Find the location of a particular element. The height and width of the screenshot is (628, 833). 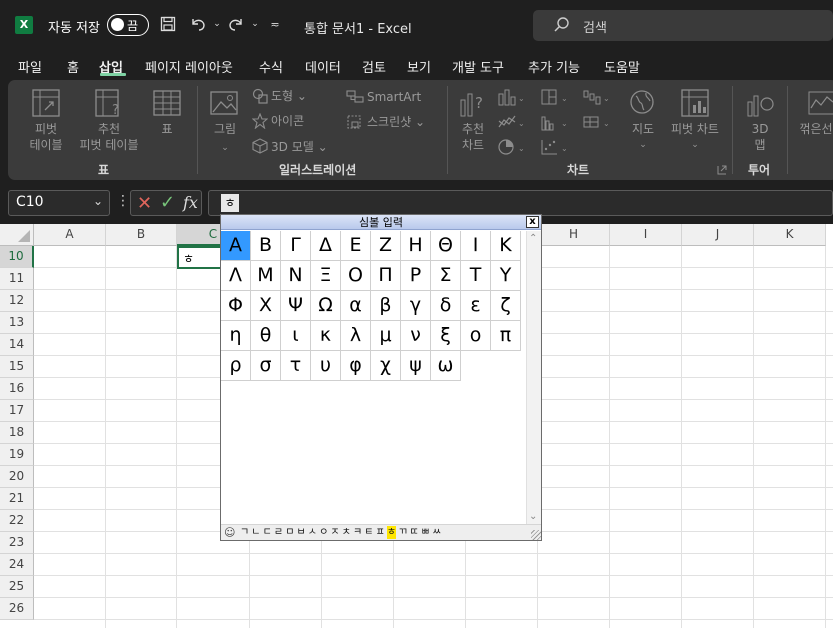

symbol-cell: π is located at coordinates (506, 336).